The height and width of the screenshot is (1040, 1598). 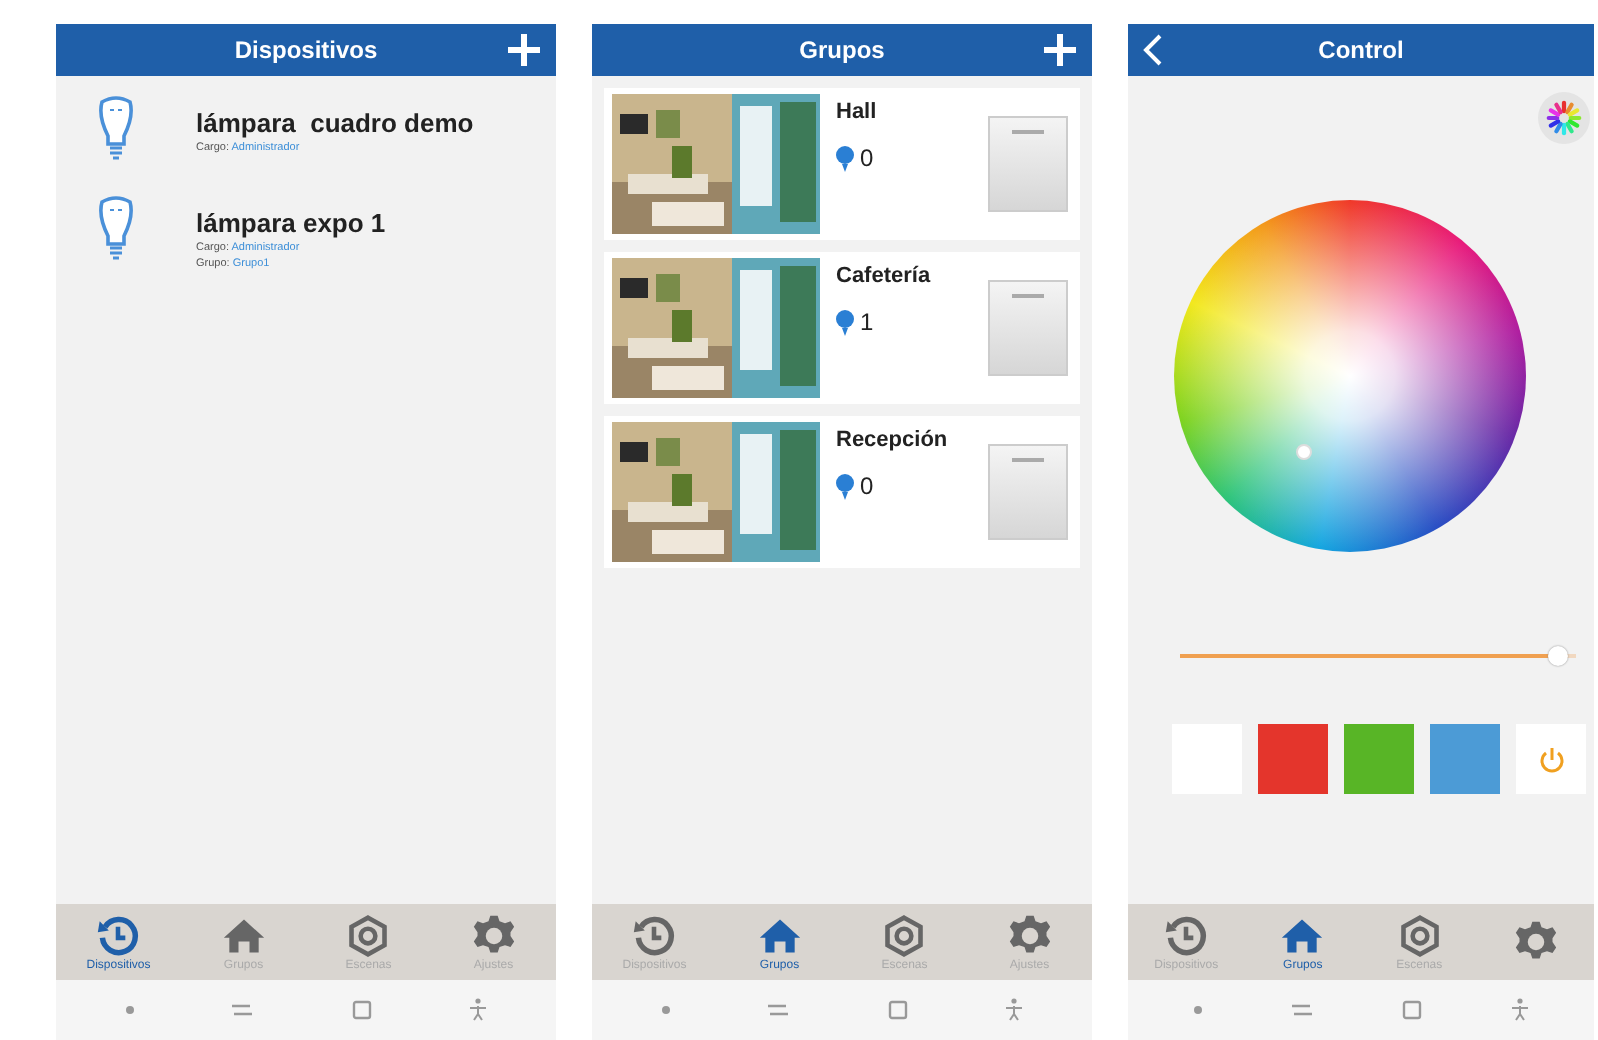 I want to click on power-button, so click(x=1551, y=759).